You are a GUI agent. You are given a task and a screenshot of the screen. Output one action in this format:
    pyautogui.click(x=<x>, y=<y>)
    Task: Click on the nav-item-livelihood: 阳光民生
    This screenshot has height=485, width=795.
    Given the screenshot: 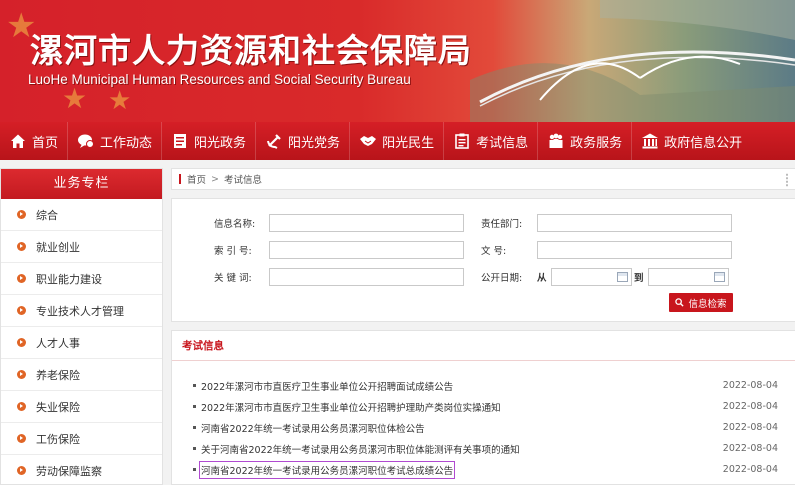 What is the action you would take?
    pyautogui.click(x=397, y=141)
    